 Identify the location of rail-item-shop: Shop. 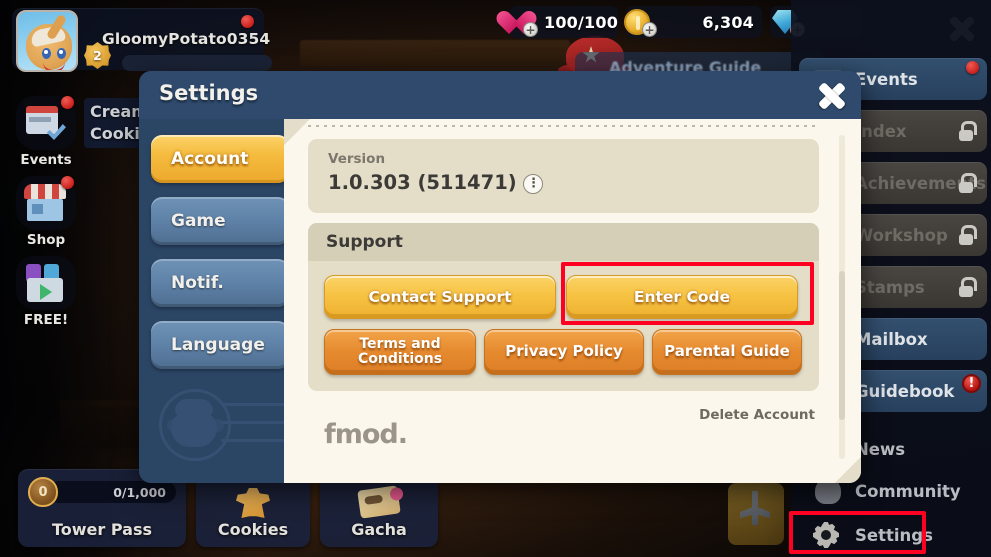
(46, 212).